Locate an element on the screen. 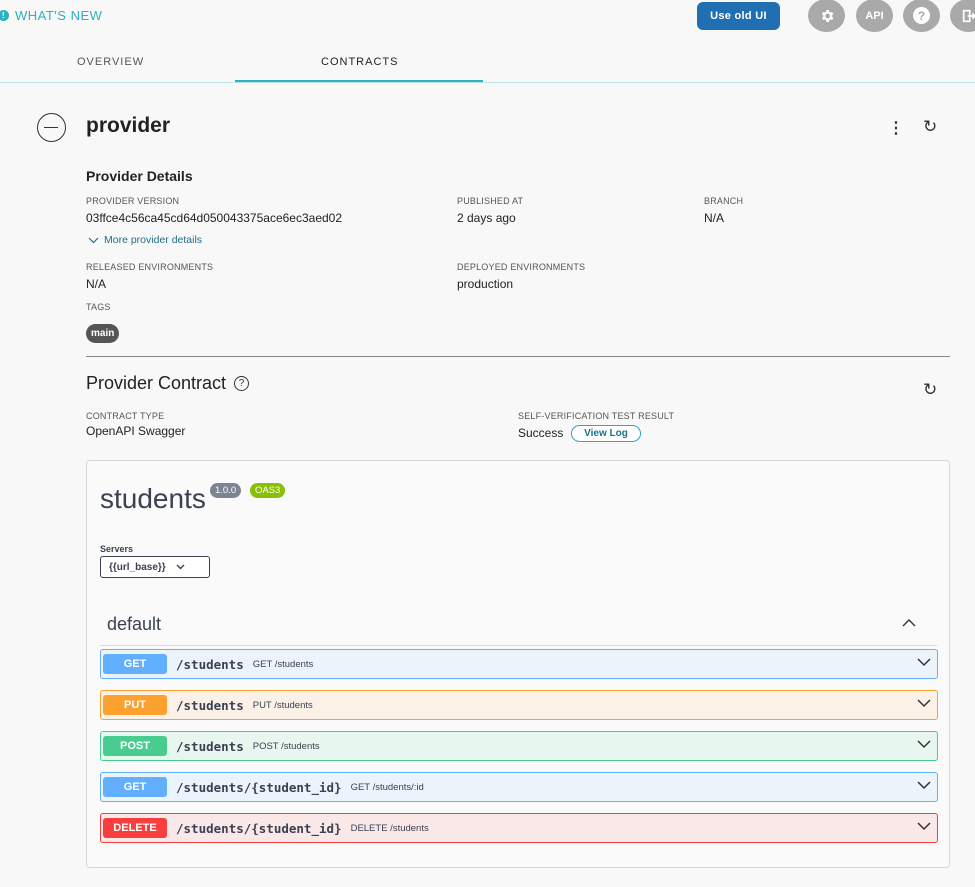 The width and height of the screenshot is (975, 887). published-at-value: 2 days ago is located at coordinates (486, 218).